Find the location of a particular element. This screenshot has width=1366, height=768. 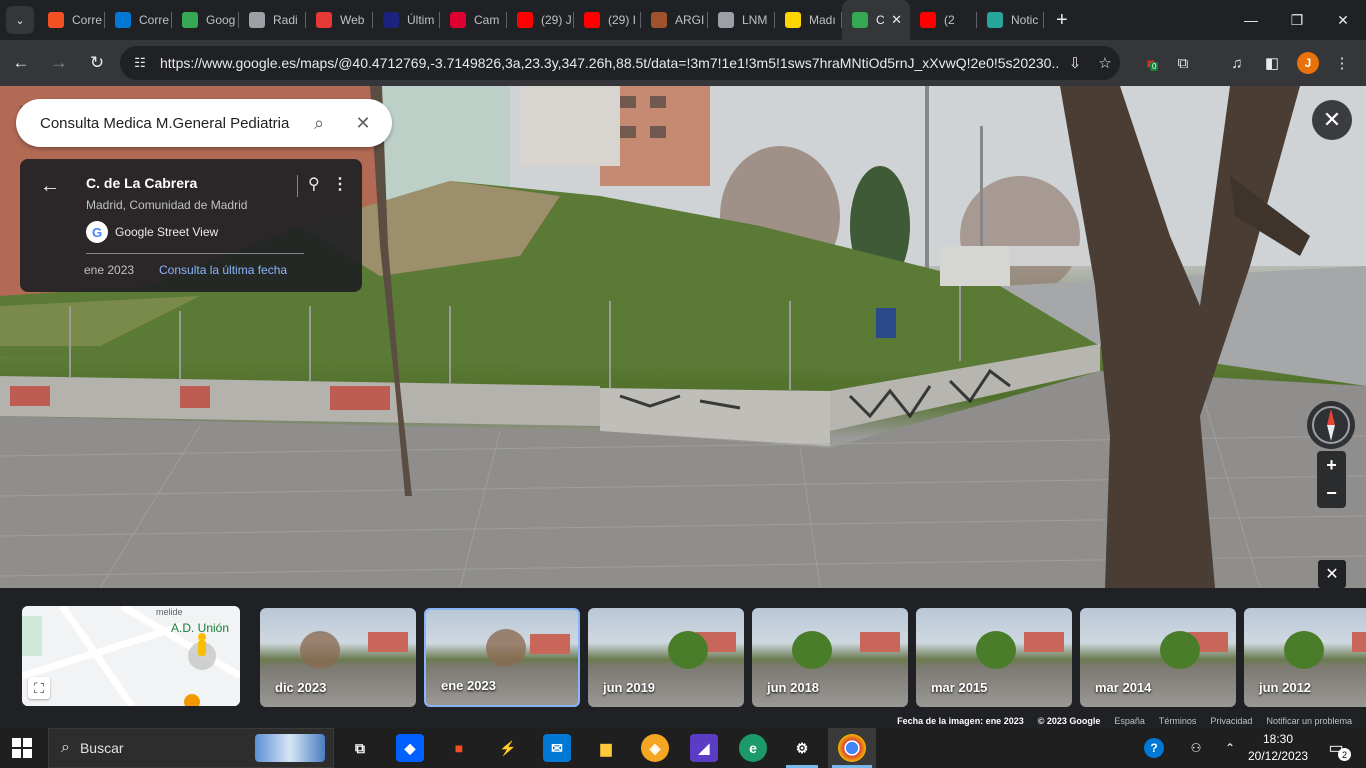

latest-date-link: Consulta la última fecha is located at coordinates (223, 270).